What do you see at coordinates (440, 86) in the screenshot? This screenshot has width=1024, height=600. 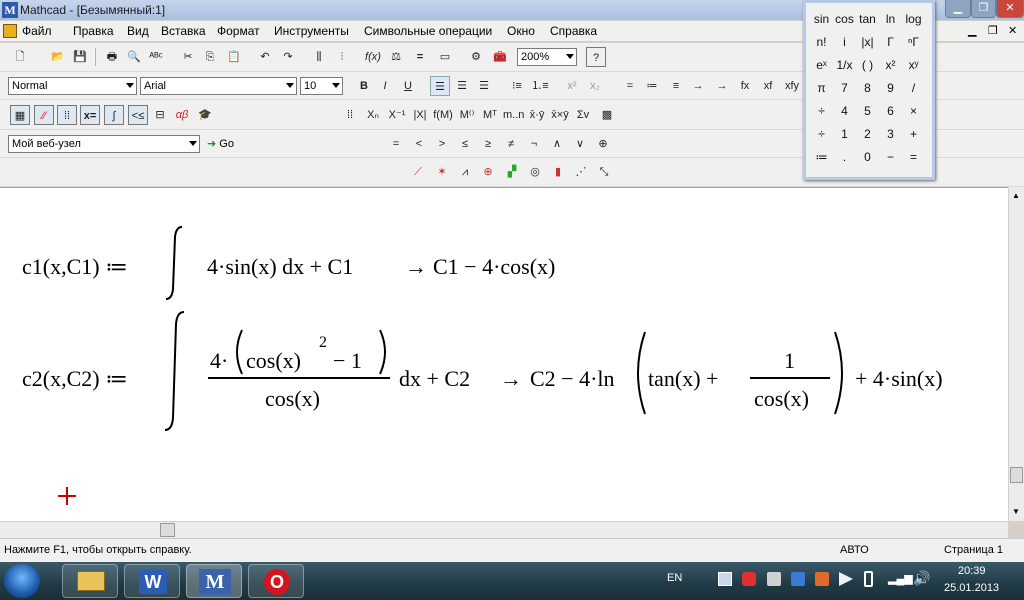 I see `align-left-icon: ☰` at bounding box center [440, 86].